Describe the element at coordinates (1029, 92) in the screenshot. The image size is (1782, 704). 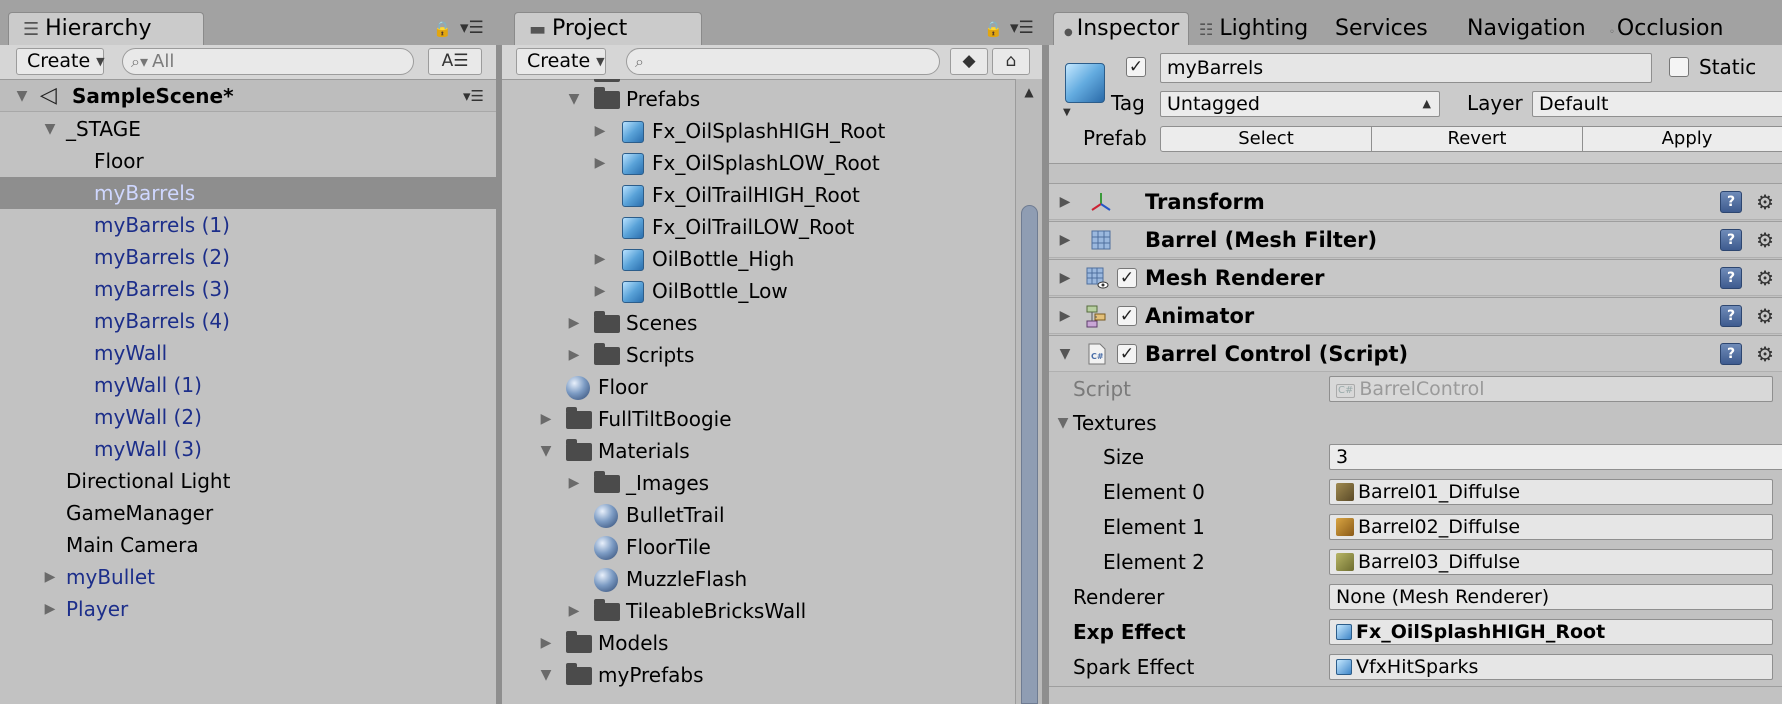
I see `scroll-up-icon: ▲` at that location.